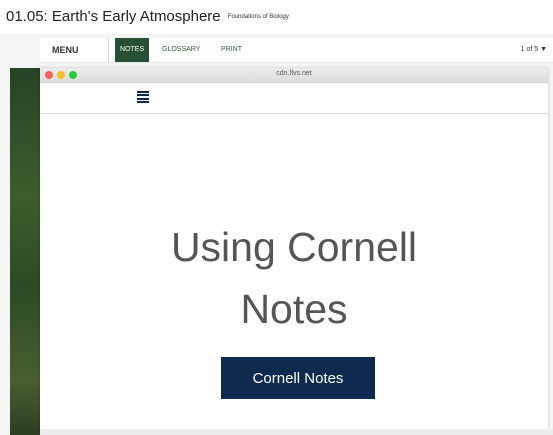 The image size is (553, 435). What do you see at coordinates (296, 50) in the screenshot?
I see `lesson-navbar: MENU NOTES GLOSSARY PRINT 1 of 5 ▼` at bounding box center [296, 50].